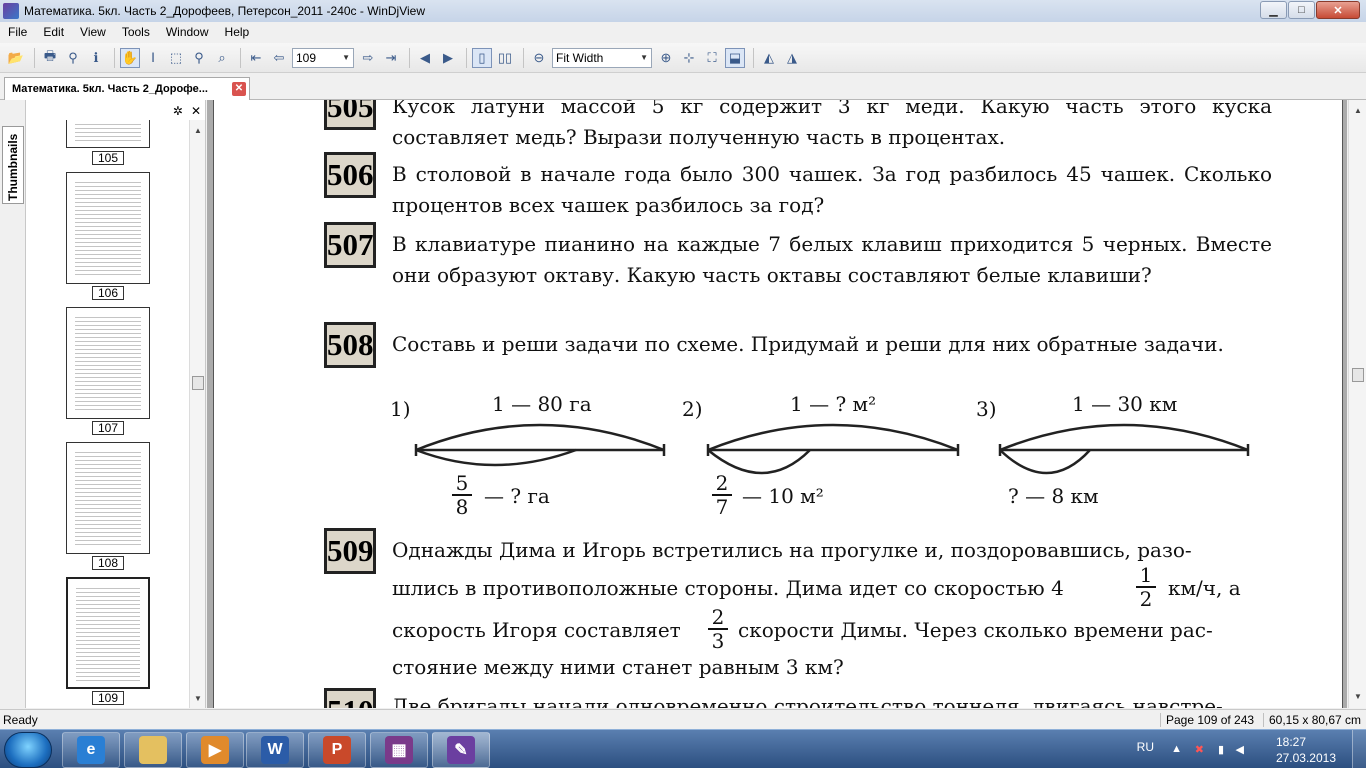  I want to click on document-tab: Математика. 5кл. Часть 2_Дорофе... ✕, so click(127, 88).